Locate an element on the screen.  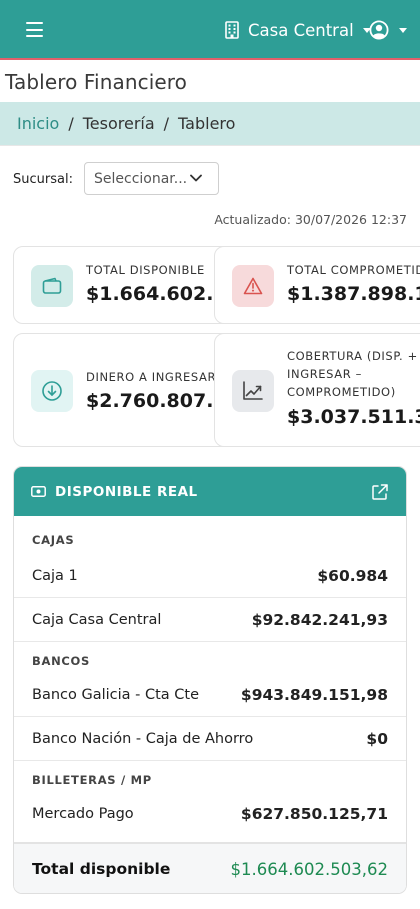
breadcrumb-item-tesoreria: Tesorería is located at coordinates (118, 123).